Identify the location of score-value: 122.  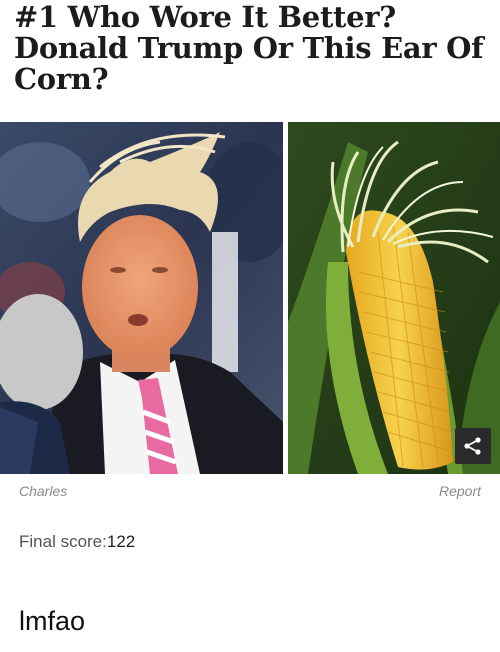
(121, 541).